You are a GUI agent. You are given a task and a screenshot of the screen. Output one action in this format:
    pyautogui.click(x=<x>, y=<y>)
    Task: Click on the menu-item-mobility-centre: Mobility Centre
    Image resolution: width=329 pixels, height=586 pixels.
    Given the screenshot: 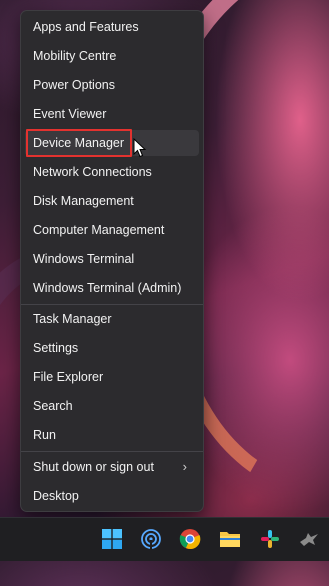 What is the action you would take?
    pyautogui.click(x=112, y=56)
    